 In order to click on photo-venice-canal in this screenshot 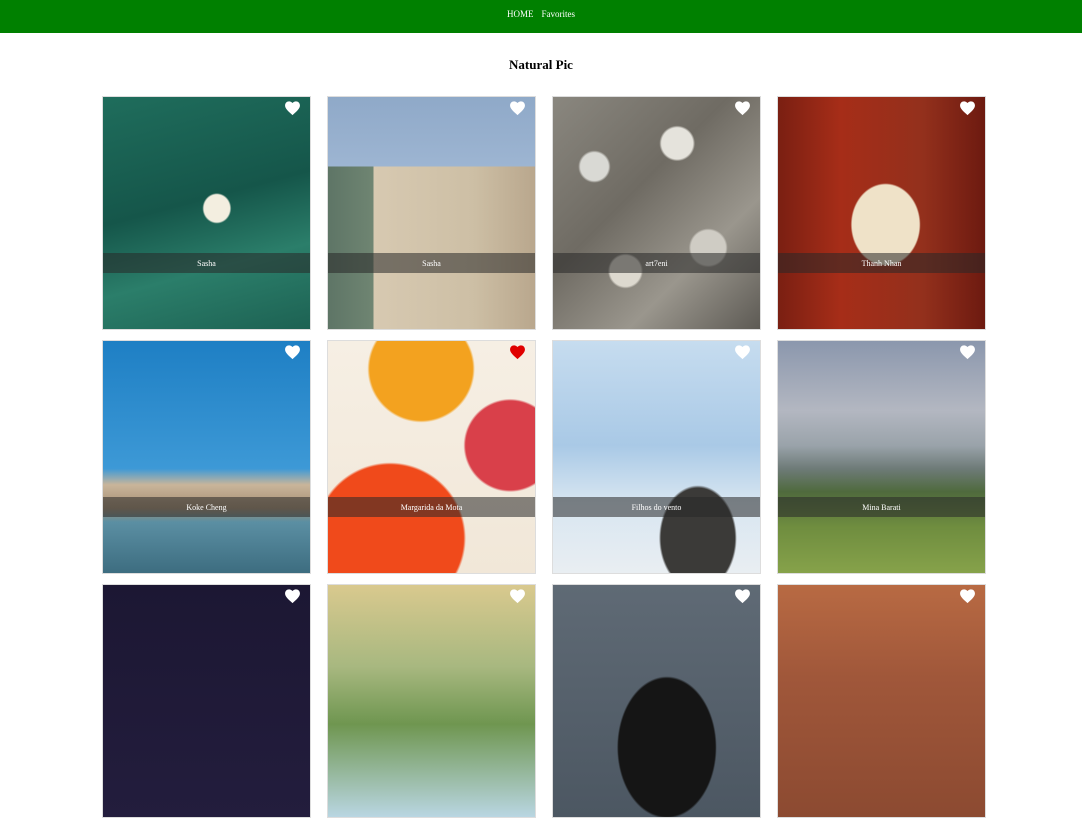, I will do `click(206, 457)`.